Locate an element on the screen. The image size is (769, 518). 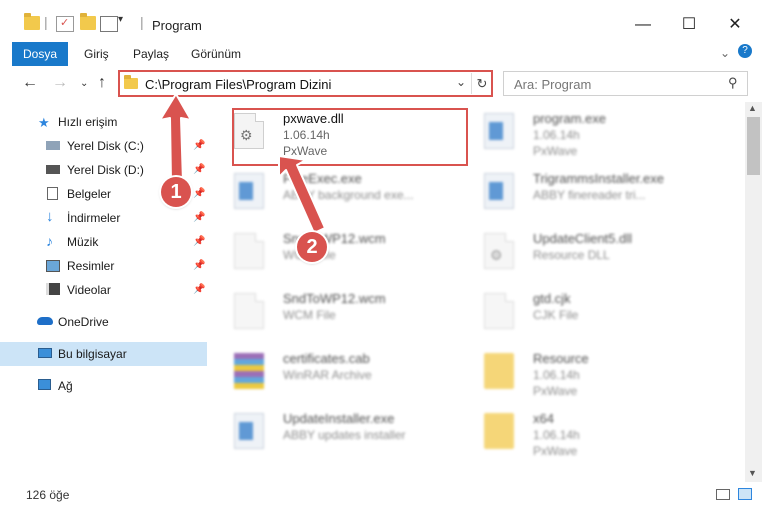
scroll-thumb is located at coordinates (753, 146).